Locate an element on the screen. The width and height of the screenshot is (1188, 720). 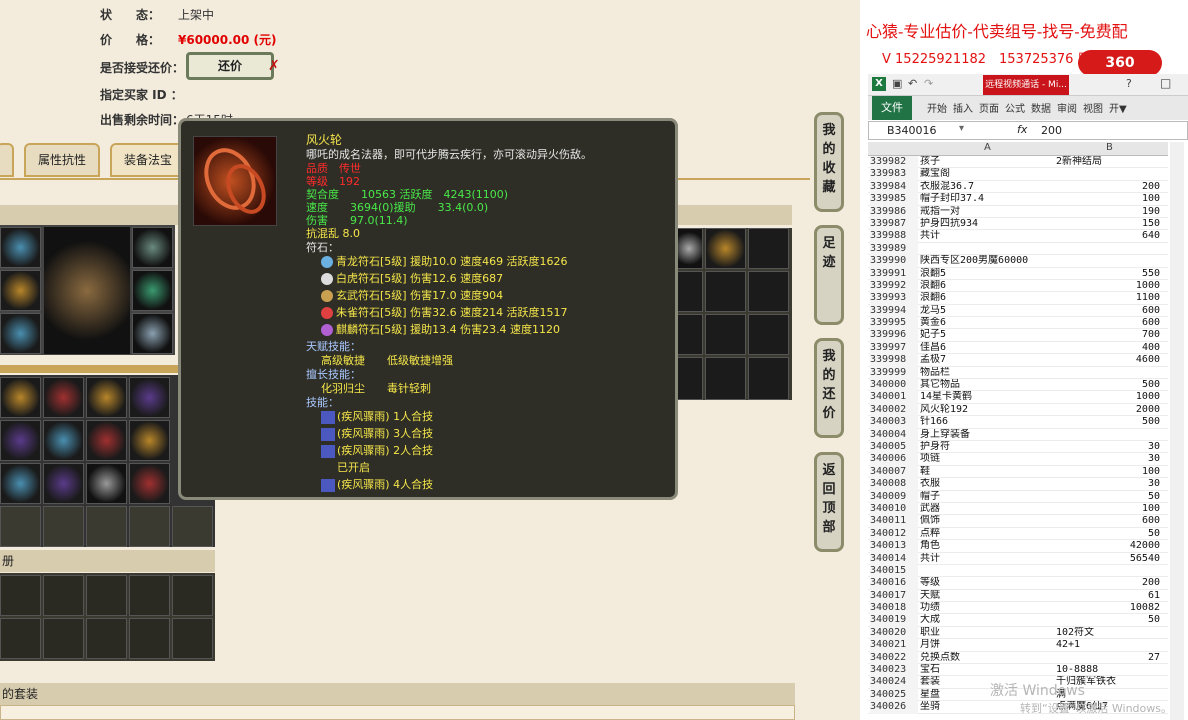
table-row: 340011 佩饰 600 is located at coordinates (1018, 521).